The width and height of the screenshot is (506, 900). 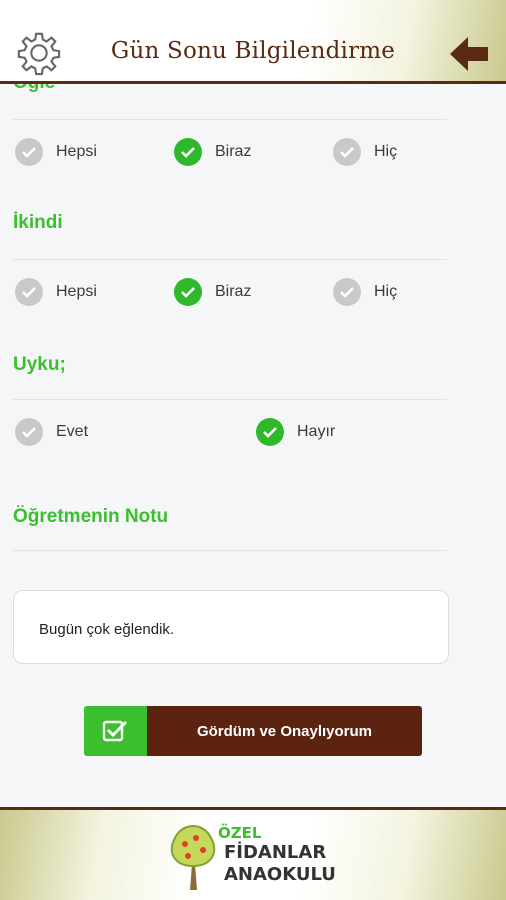 I want to click on confirm-button-label: Gördüm ve Onaylıyorum, so click(x=284, y=731).